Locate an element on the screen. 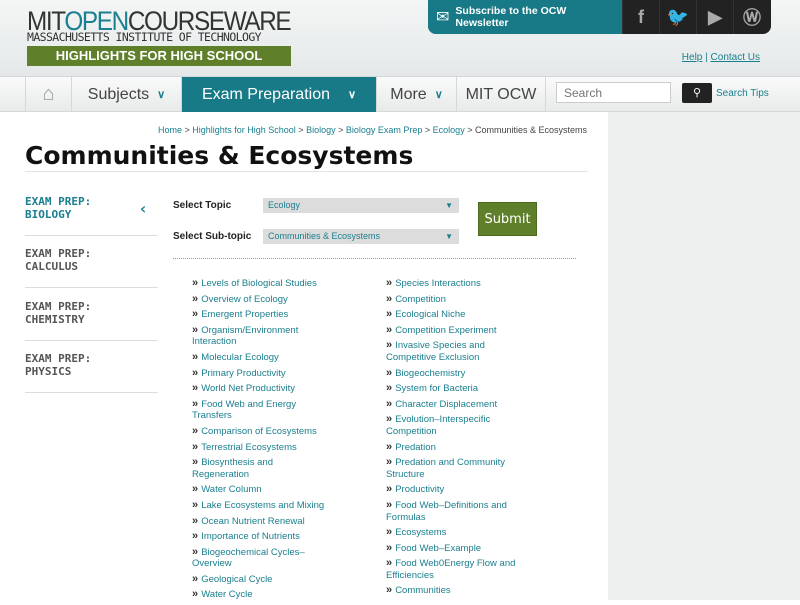 This screenshot has height=605, width=800. submit-button: Submit is located at coordinates (507, 219).